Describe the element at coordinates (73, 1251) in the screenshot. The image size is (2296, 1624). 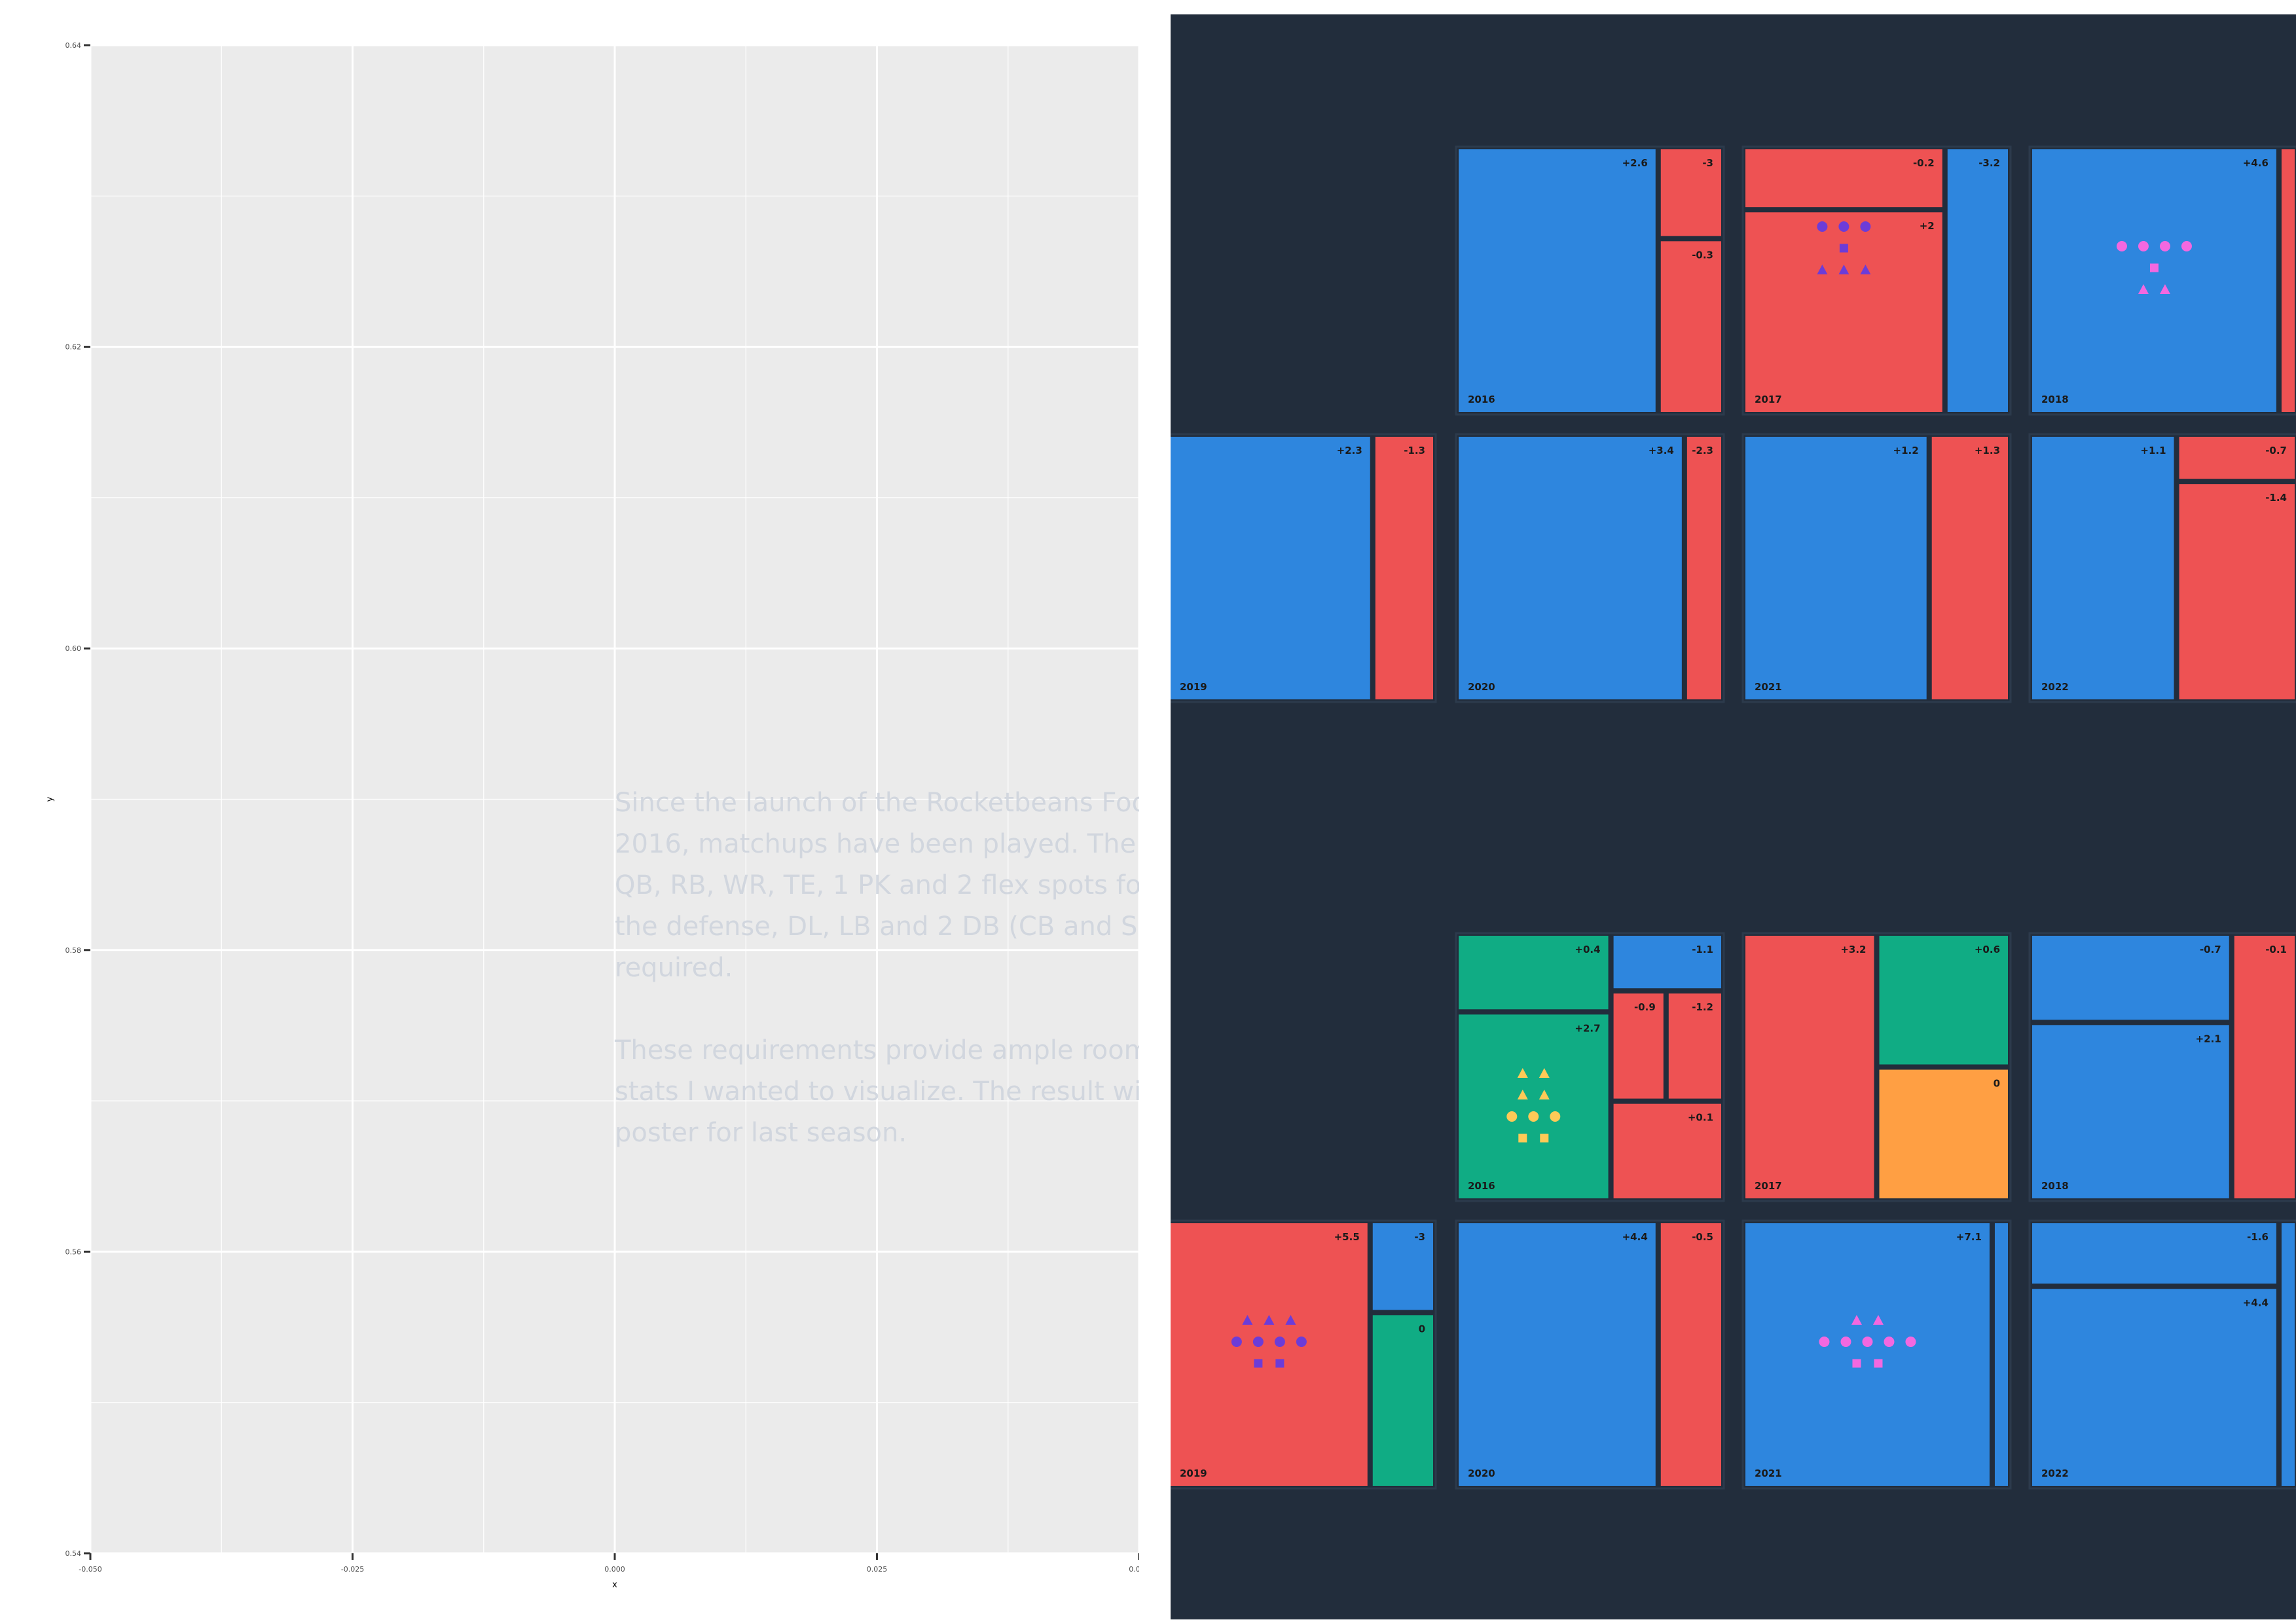
I see `y-tick-label: 0.56` at that location.